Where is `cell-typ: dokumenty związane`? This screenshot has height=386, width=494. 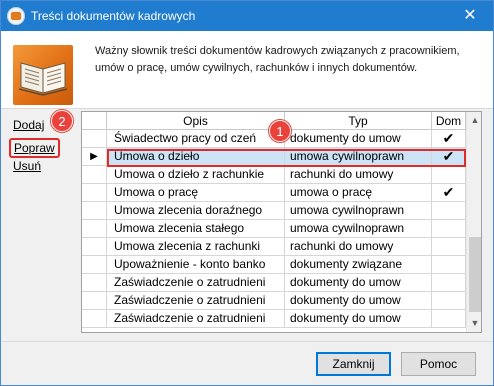 cell-typ: dokumenty związane is located at coordinates (358, 265).